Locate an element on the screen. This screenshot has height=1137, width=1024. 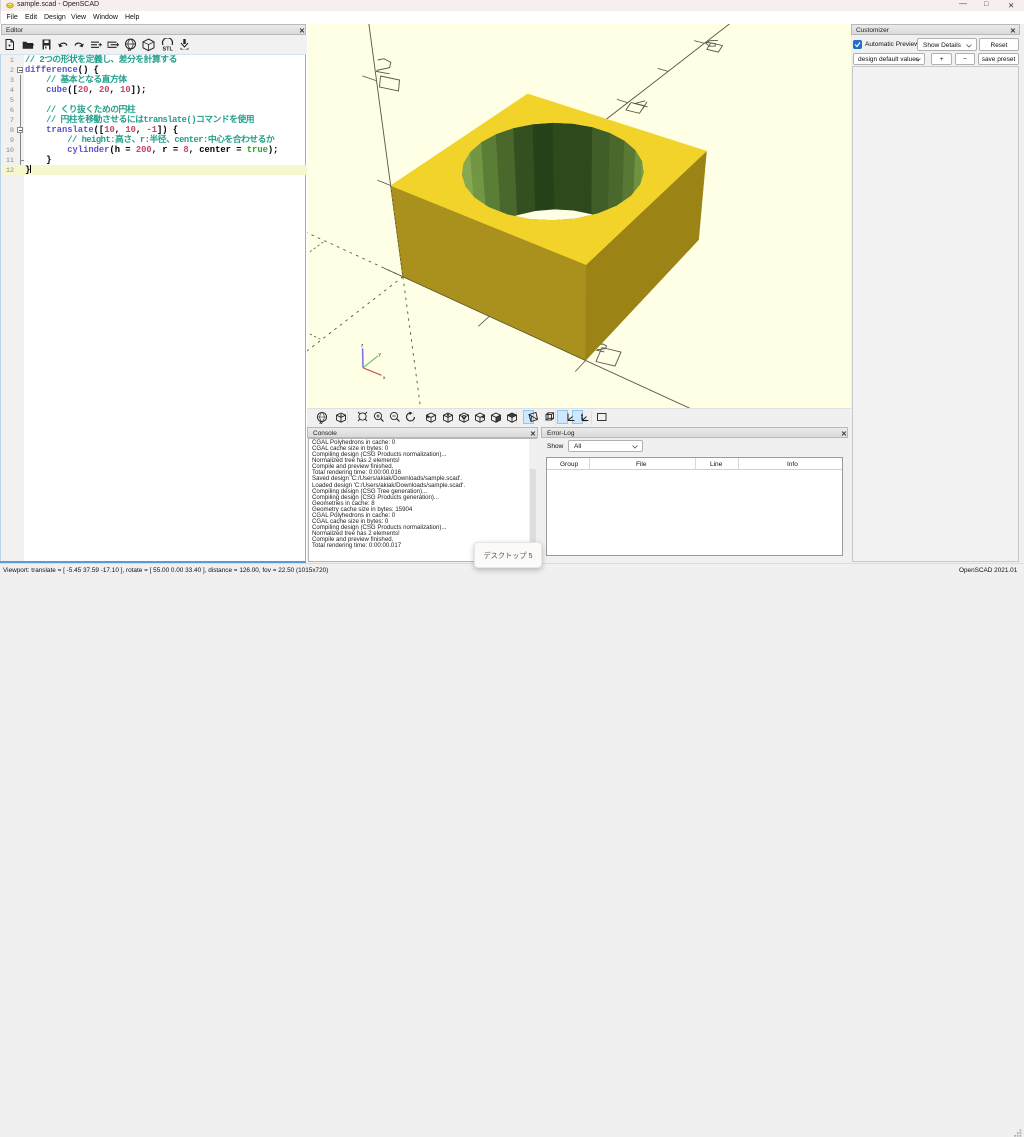
svg-text: z is located at coordinates (362, 345).